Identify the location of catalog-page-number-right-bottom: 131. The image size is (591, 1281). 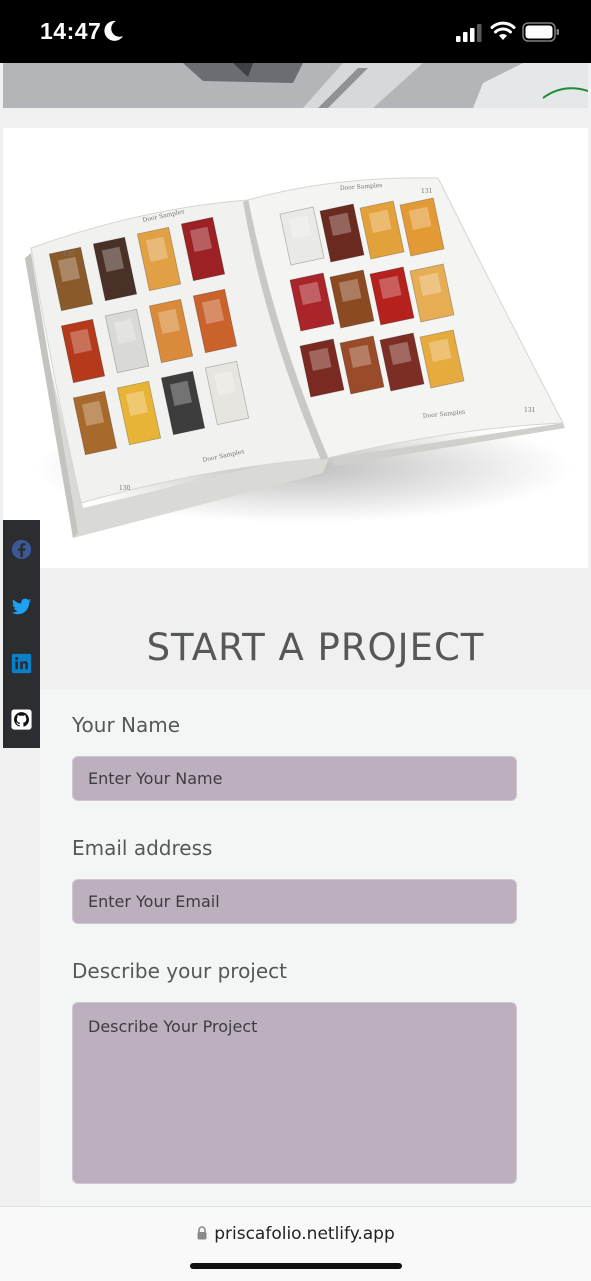
(529, 410).